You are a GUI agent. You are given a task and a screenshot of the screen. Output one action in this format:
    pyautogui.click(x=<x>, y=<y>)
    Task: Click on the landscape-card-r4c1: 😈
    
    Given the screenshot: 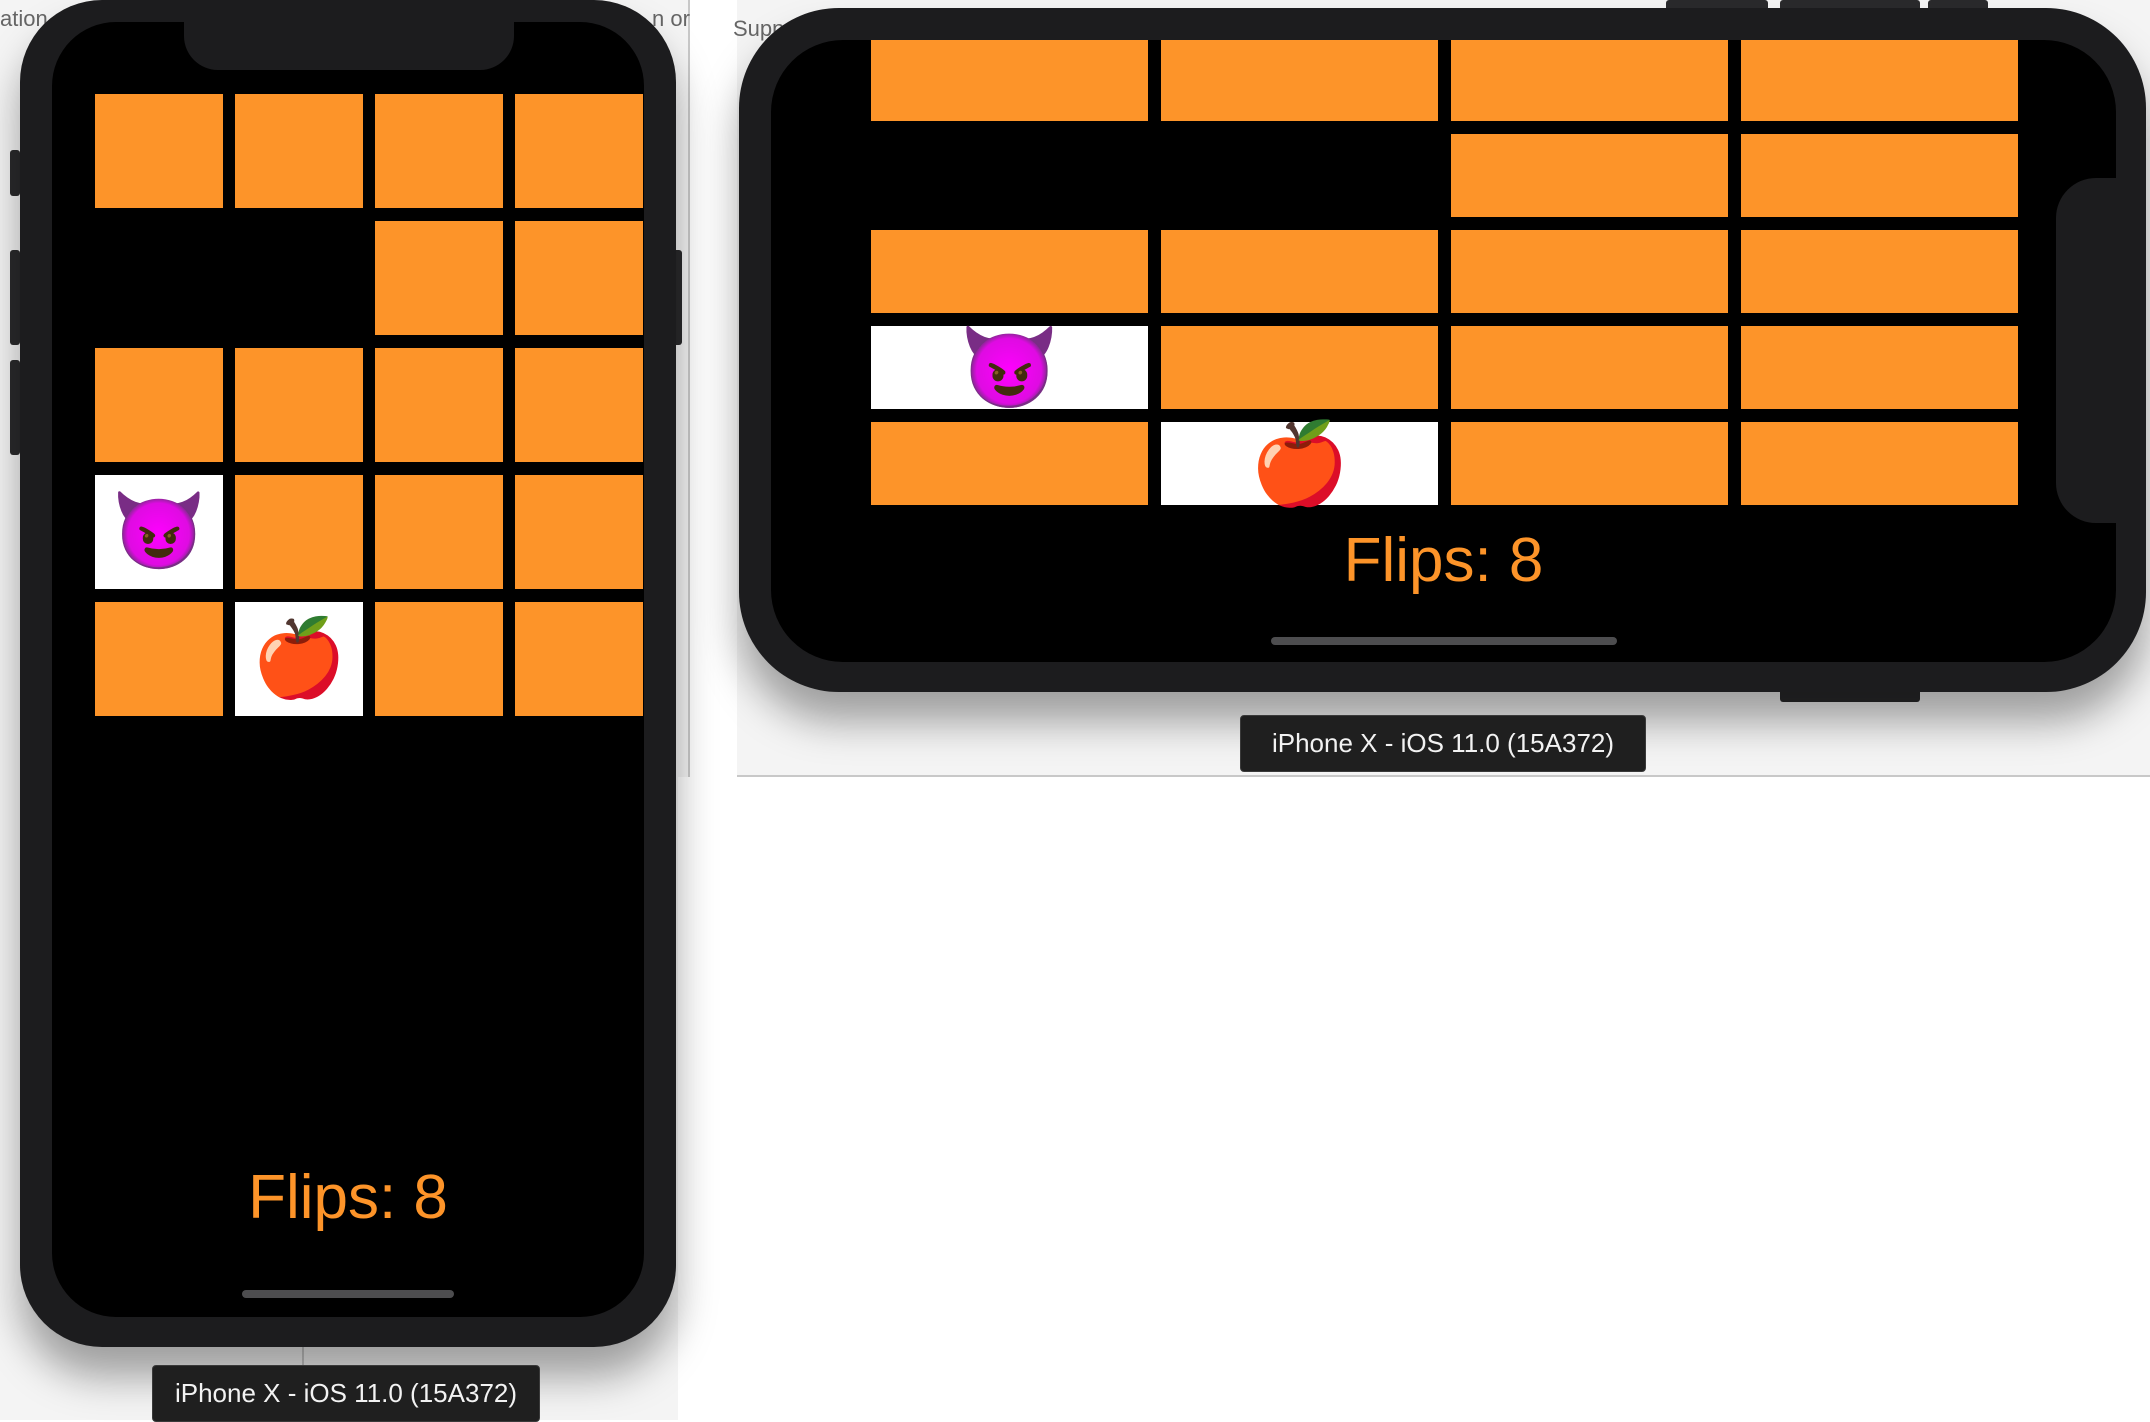 What is the action you would take?
    pyautogui.click(x=1009, y=367)
    